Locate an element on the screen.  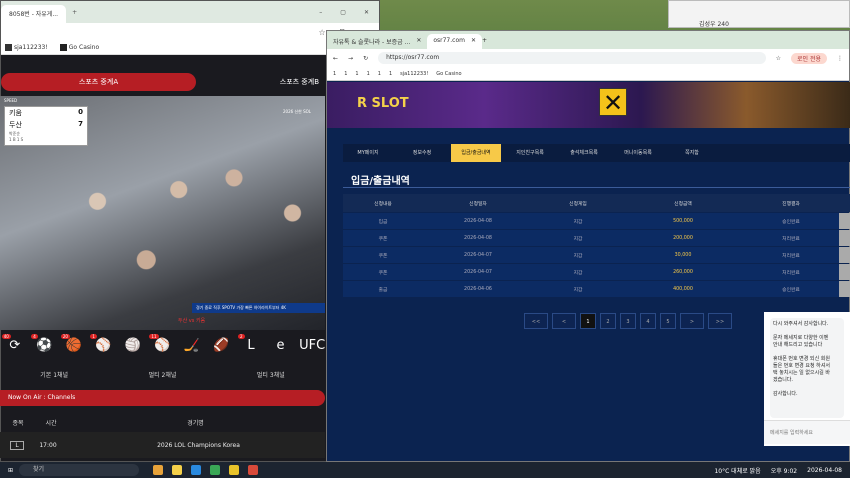
right-tab-1: 자유톡 & 슬롯나라 - 보증금 ... ✕ is located at coordinates (377, 41).